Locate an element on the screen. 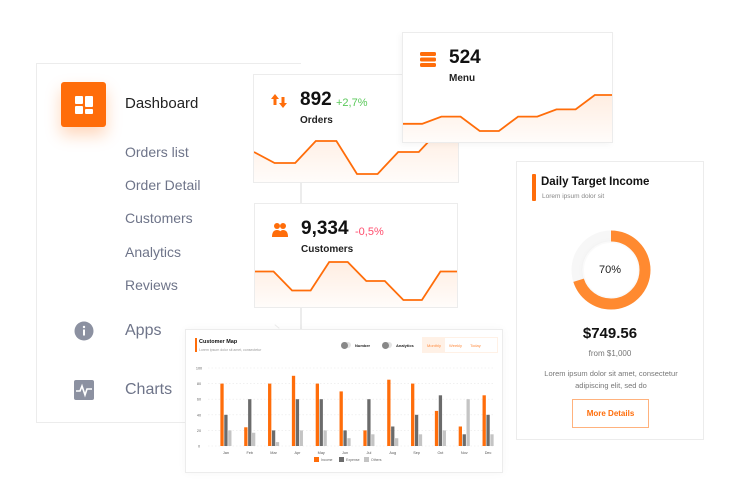 The image size is (730, 500). bar-others-oct is located at coordinates (444, 438).